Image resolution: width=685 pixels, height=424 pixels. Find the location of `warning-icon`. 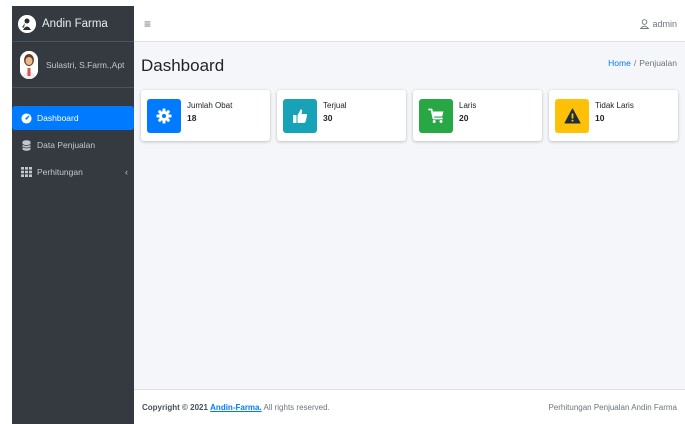

warning-icon is located at coordinates (572, 115).